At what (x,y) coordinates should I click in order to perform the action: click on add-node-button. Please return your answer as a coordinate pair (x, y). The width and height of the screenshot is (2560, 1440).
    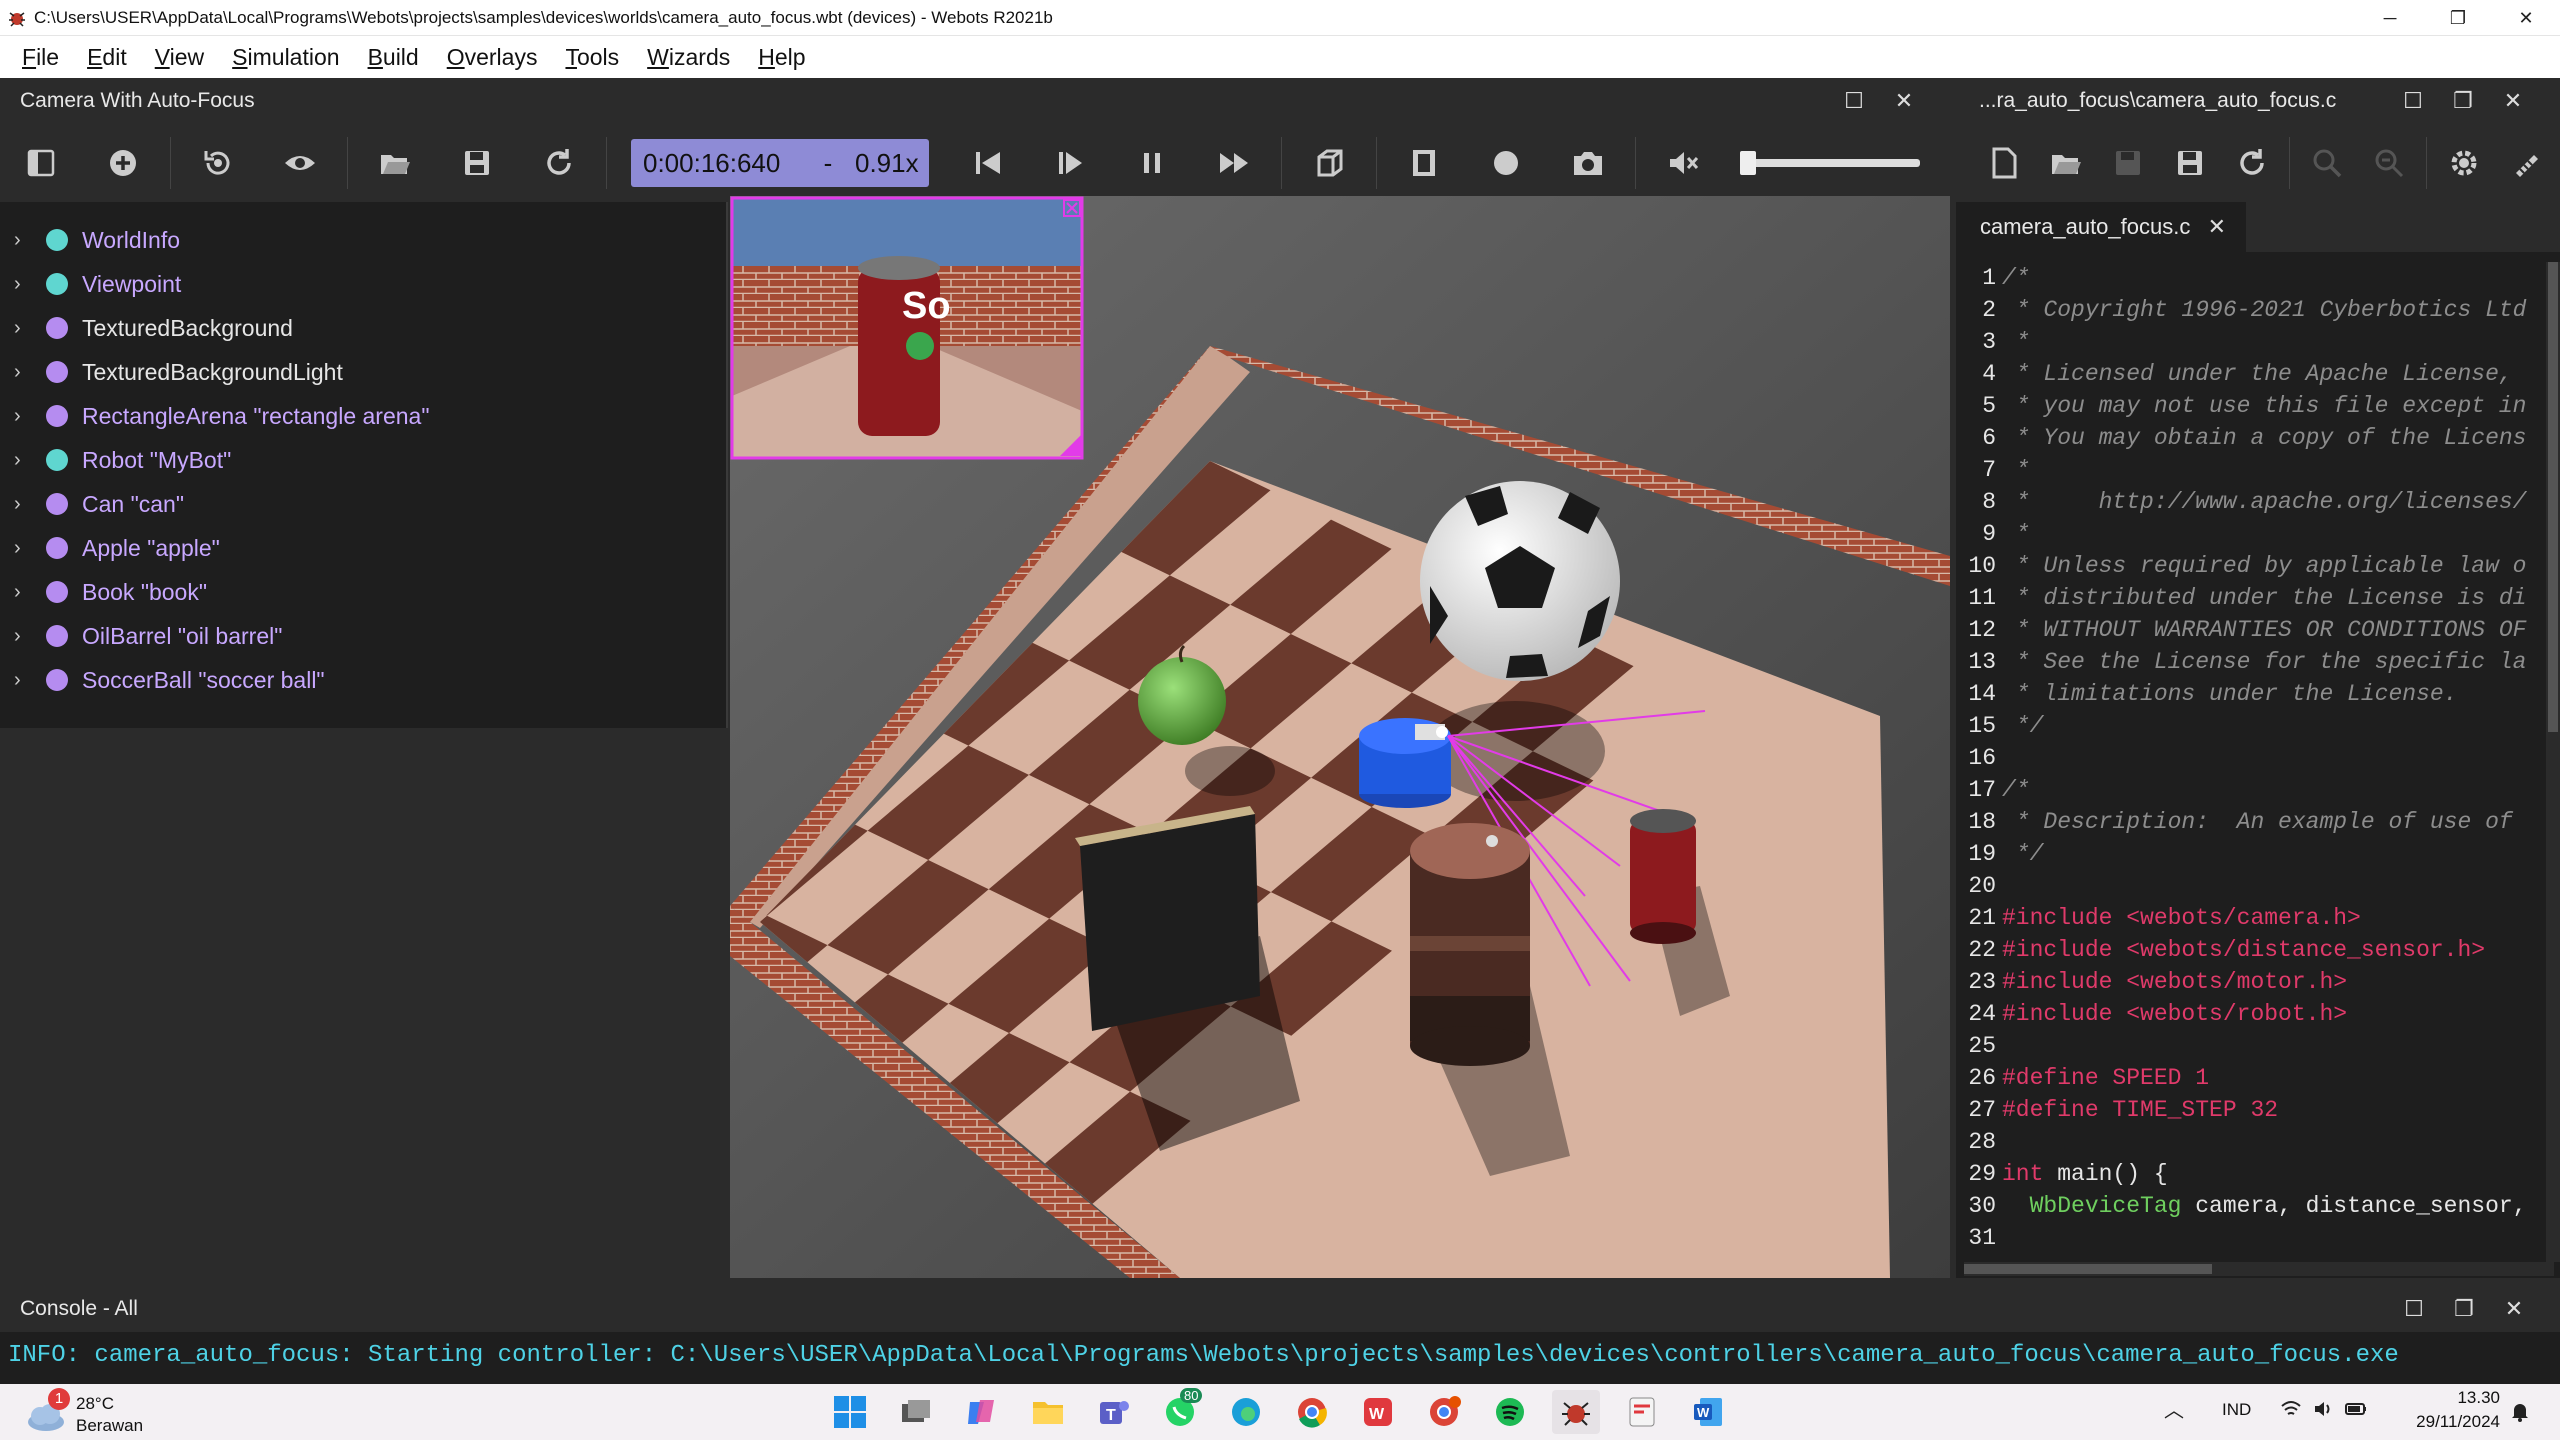
    Looking at the image, I should click on (123, 163).